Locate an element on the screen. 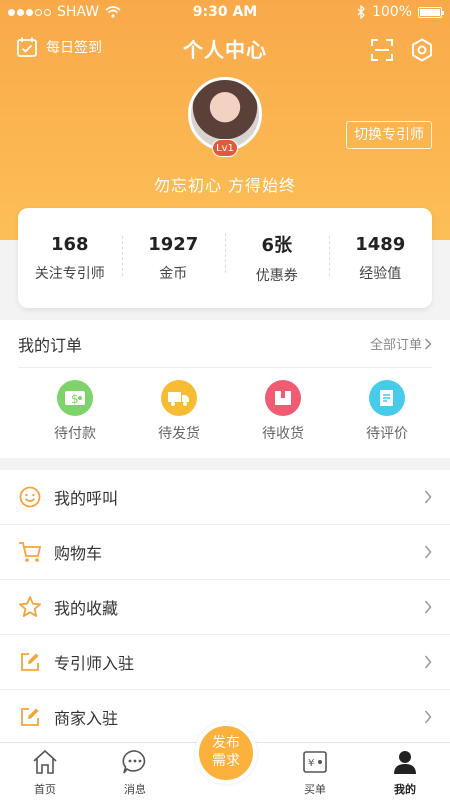 The image size is (450, 800). order-label: 待发货 is located at coordinates (179, 434).